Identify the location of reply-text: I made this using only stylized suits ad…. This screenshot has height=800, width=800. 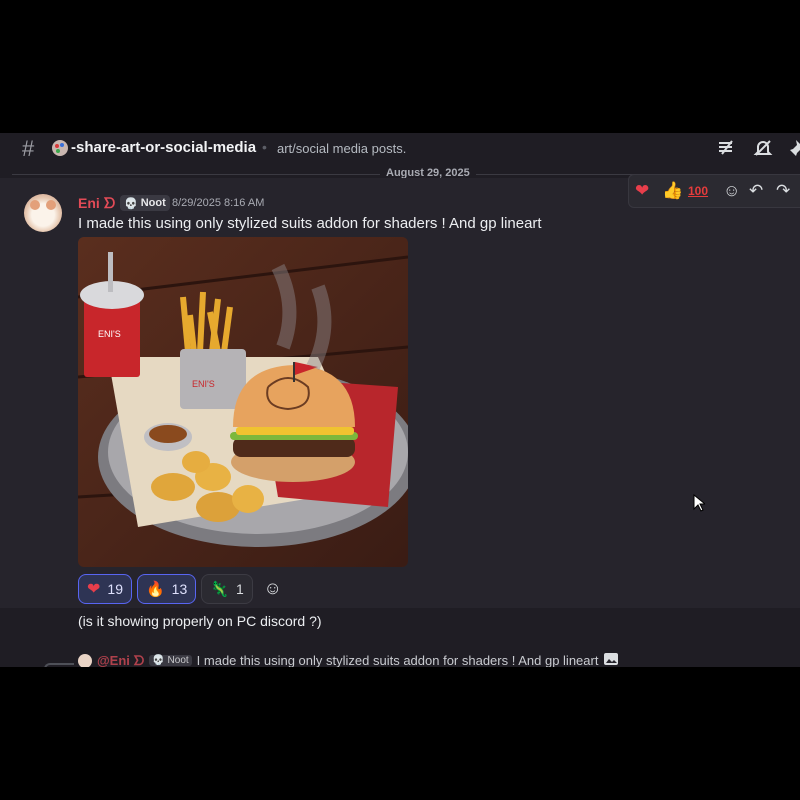
(397, 660).